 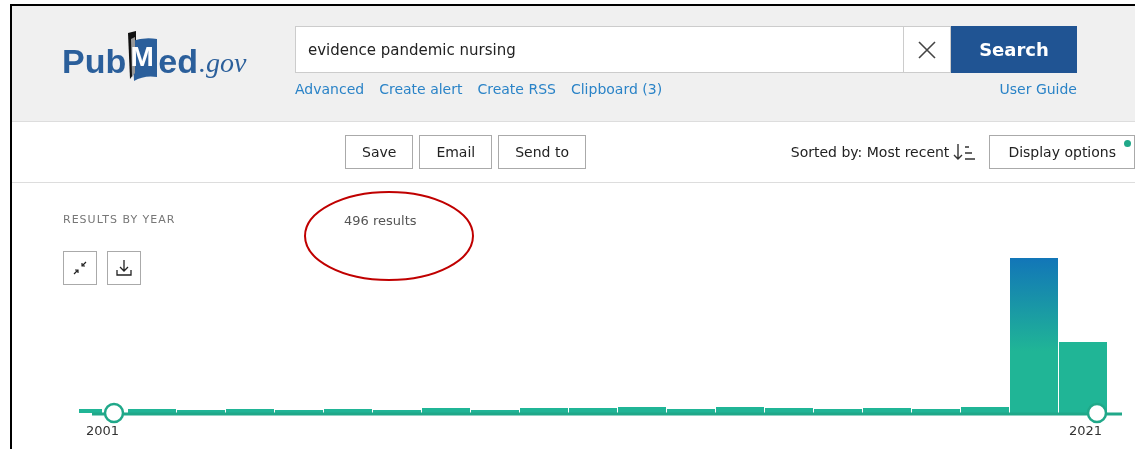 I want to click on slider-track, so click(x=607, y=414).